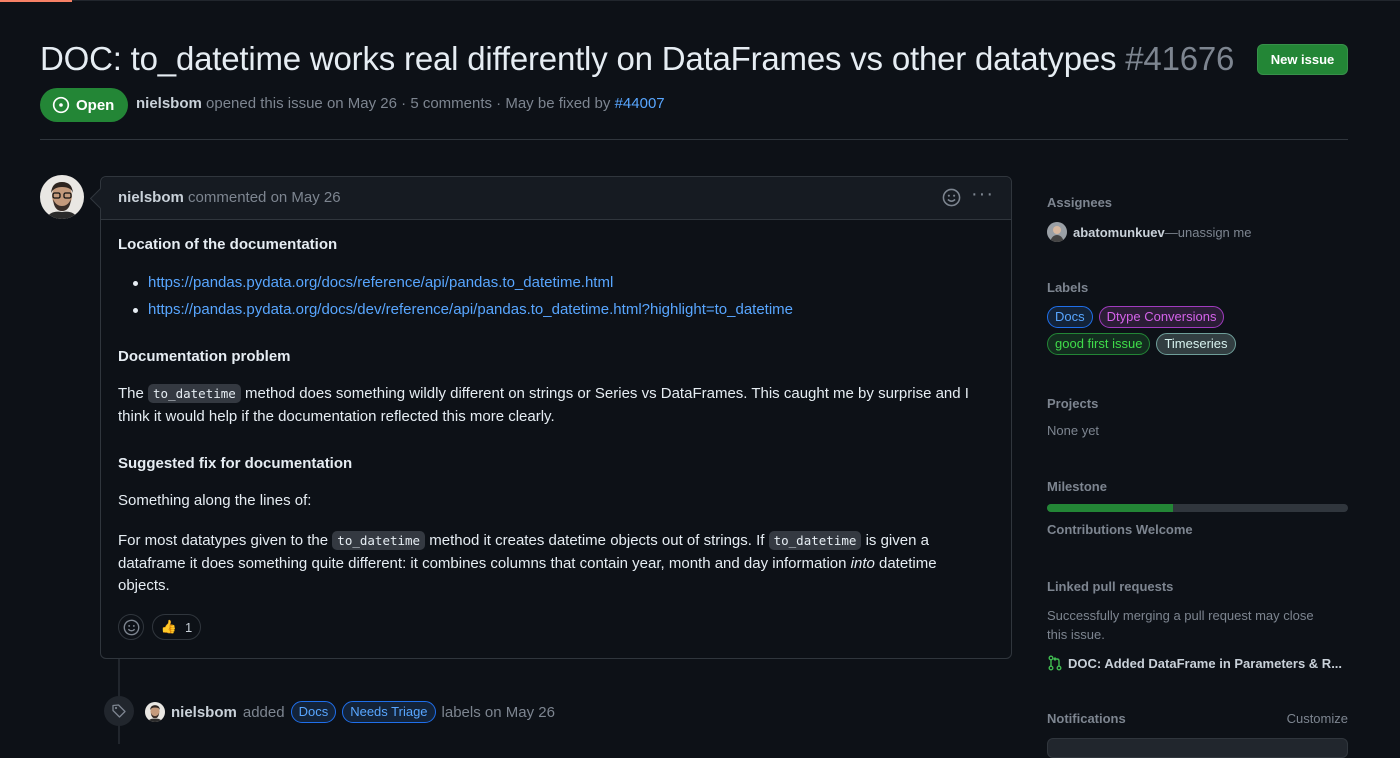  What do you see at coordinates (640, 103) in the screenshot?
I see `fix-pr-link: #44007` at bounding box center [640, 103].